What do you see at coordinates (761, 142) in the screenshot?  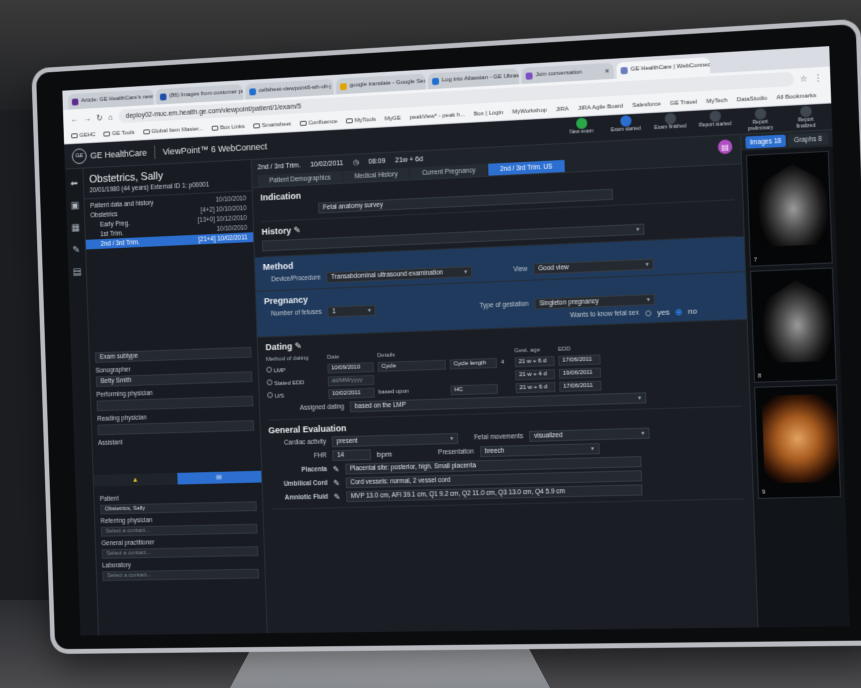 I see `tab-label: Images` at bounding box center [761, 142].